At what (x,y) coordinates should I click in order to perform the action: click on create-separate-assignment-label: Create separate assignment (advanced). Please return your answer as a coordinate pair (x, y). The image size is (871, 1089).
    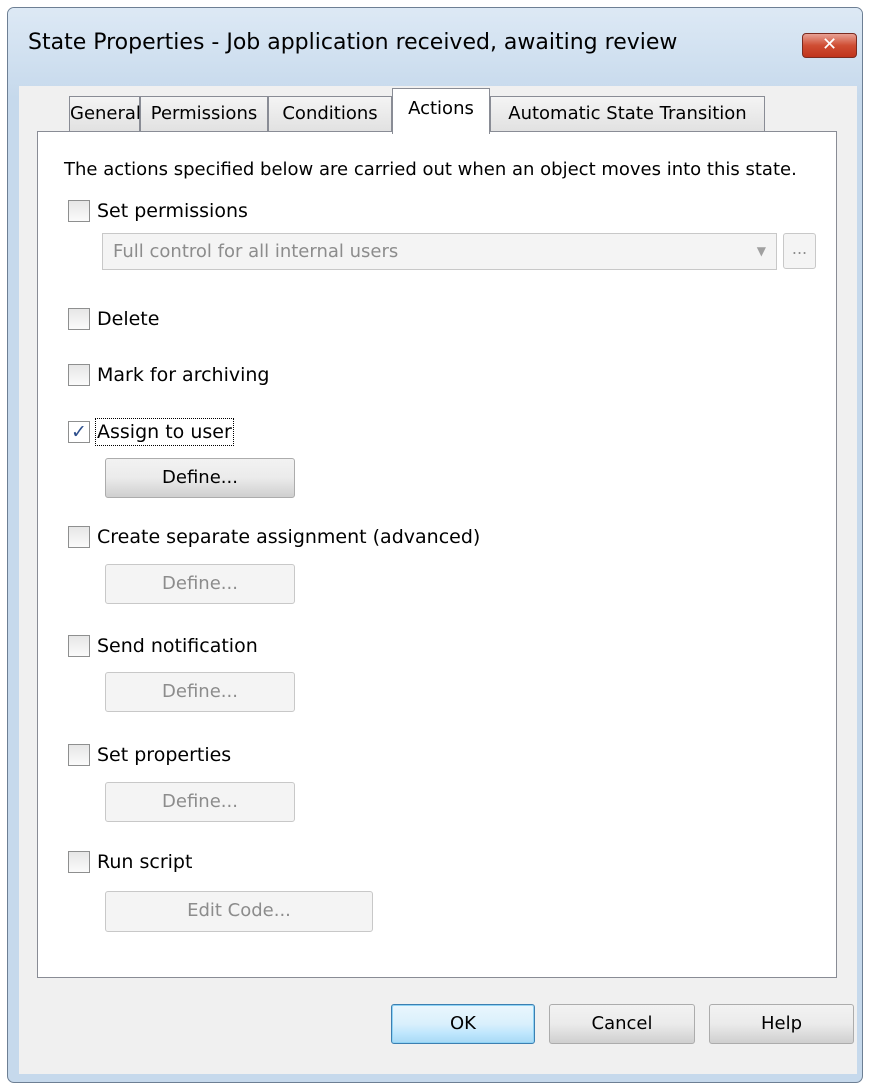
    Looking at the image, I should click on (289, 537).